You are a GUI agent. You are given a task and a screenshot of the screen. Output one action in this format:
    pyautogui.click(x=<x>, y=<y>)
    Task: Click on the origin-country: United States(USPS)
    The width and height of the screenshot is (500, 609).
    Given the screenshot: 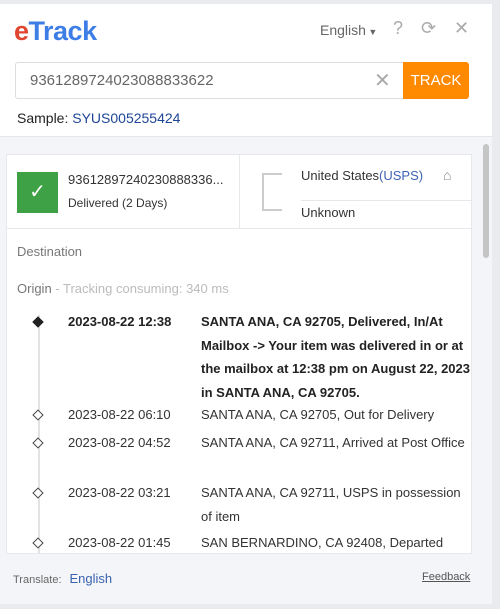 What is the action you would take?
    pyautogui.click(x=362, y=175)
    